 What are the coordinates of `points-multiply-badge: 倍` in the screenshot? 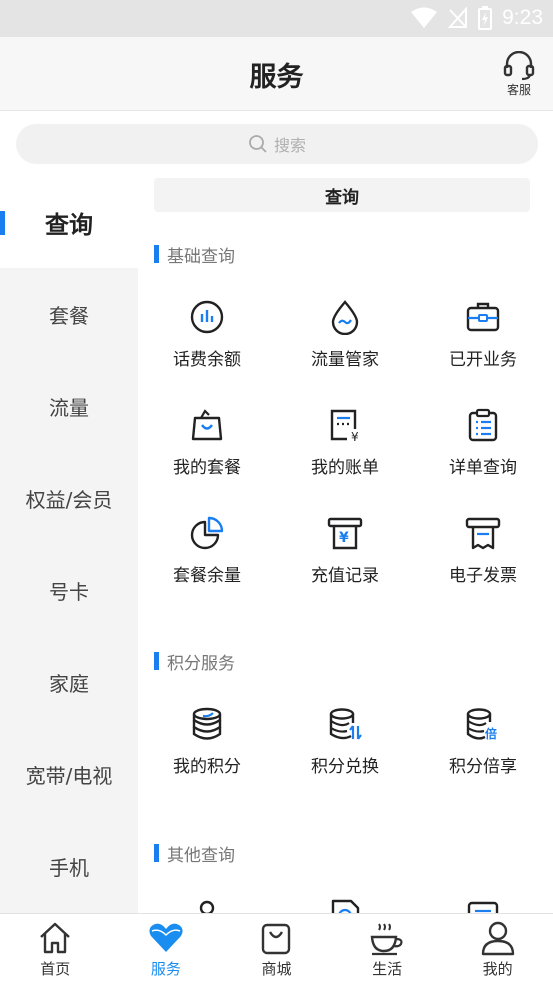 It's located at (491, 733).